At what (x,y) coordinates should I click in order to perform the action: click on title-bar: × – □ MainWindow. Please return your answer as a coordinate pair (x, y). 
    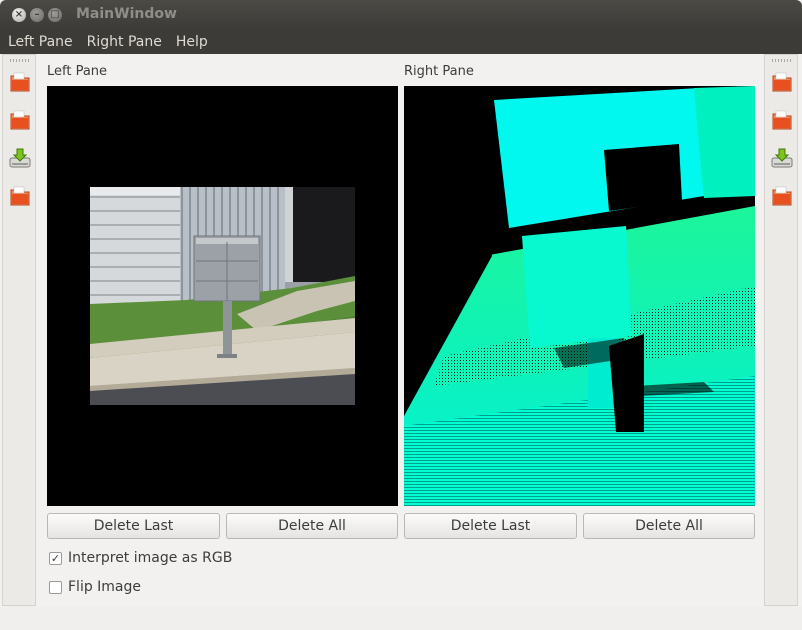
    Looking at the image, I should click on (401, 15).